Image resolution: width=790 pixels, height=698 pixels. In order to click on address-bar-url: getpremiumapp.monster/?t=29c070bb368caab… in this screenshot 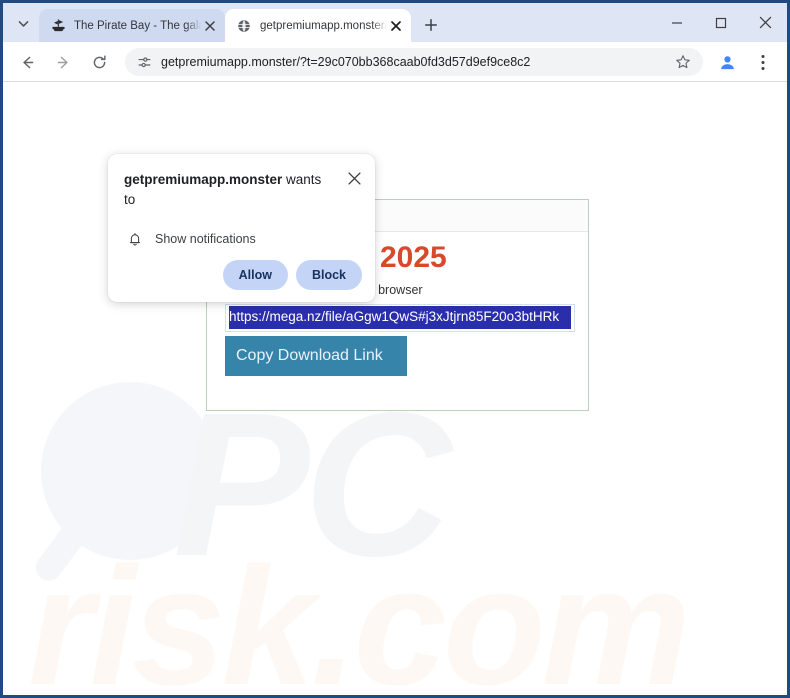, I will do `click(346, 62)`.